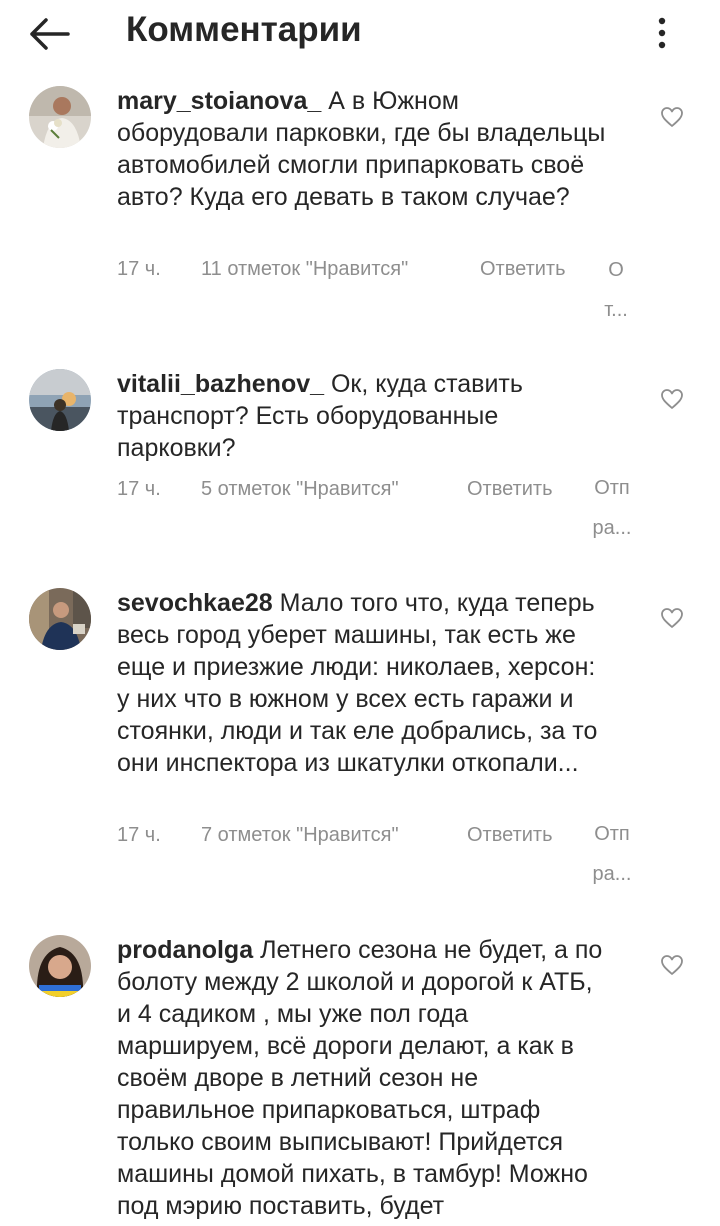 The width and height of the screenshot is (720, 1226). I want to click on comment-username: sevochkae28, so click(195, 603).